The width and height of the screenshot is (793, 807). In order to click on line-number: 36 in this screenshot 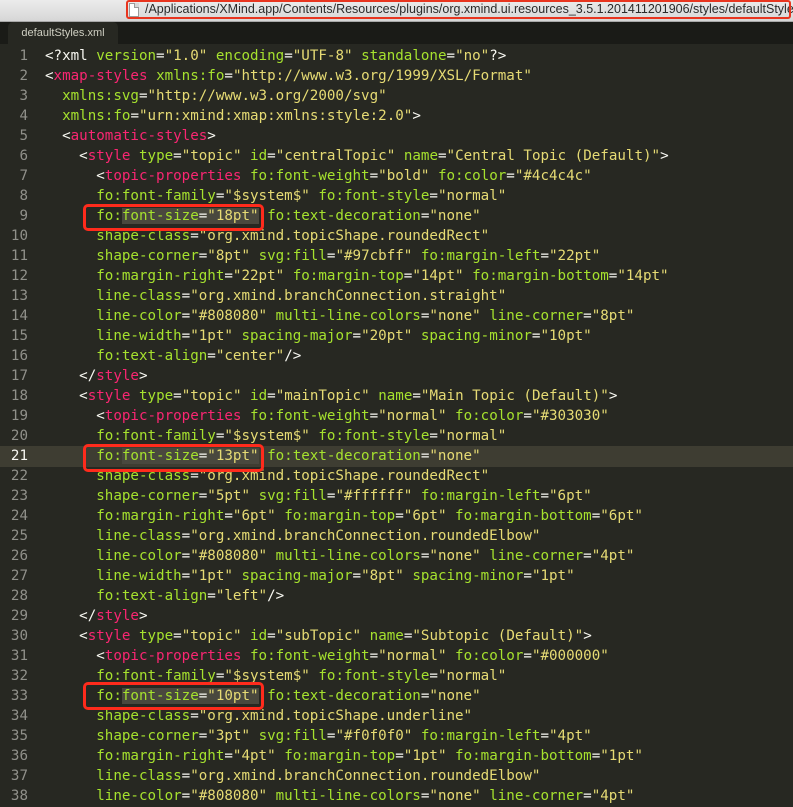, I will do `click(19, 756)`.